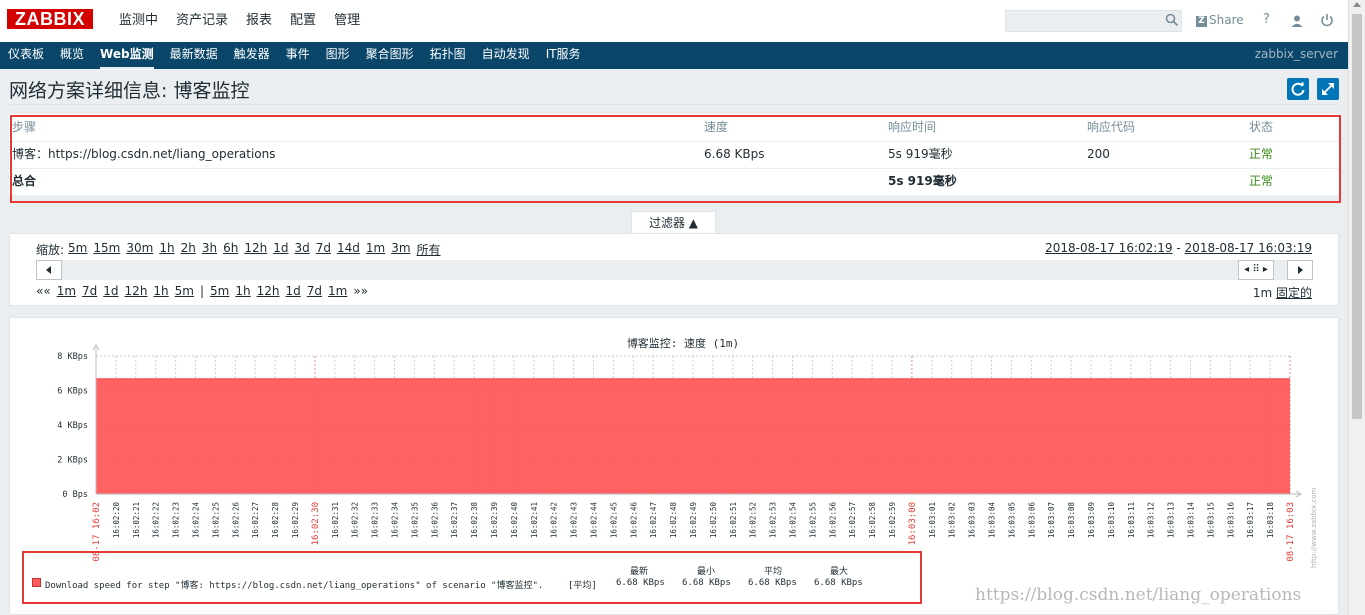 This screenshot has width=1365, height=615. Describe the element at coordinates (49, 270) in the screenshot. I see `timeline-back-button` at that location.